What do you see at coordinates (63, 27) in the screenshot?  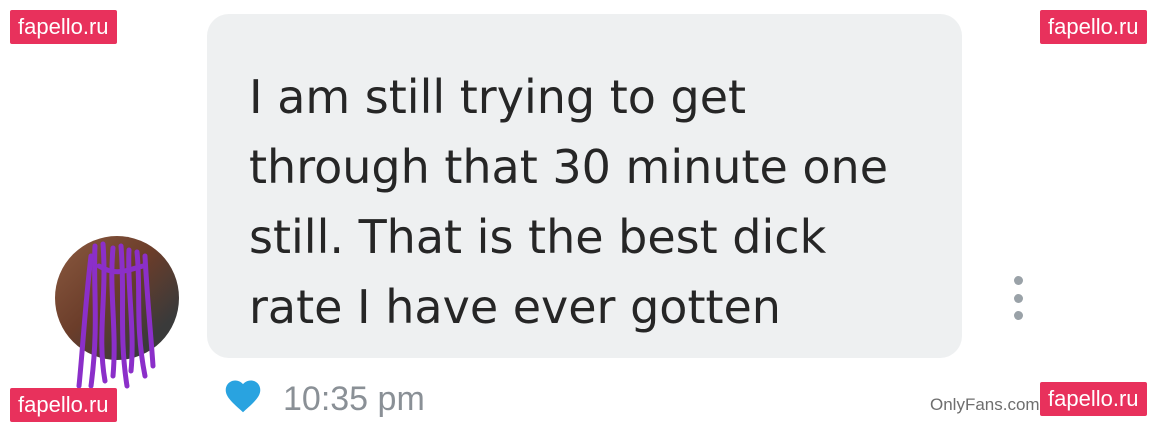 I see `watermark-top-left: fapello.ru` at bounding box center [63, 27].